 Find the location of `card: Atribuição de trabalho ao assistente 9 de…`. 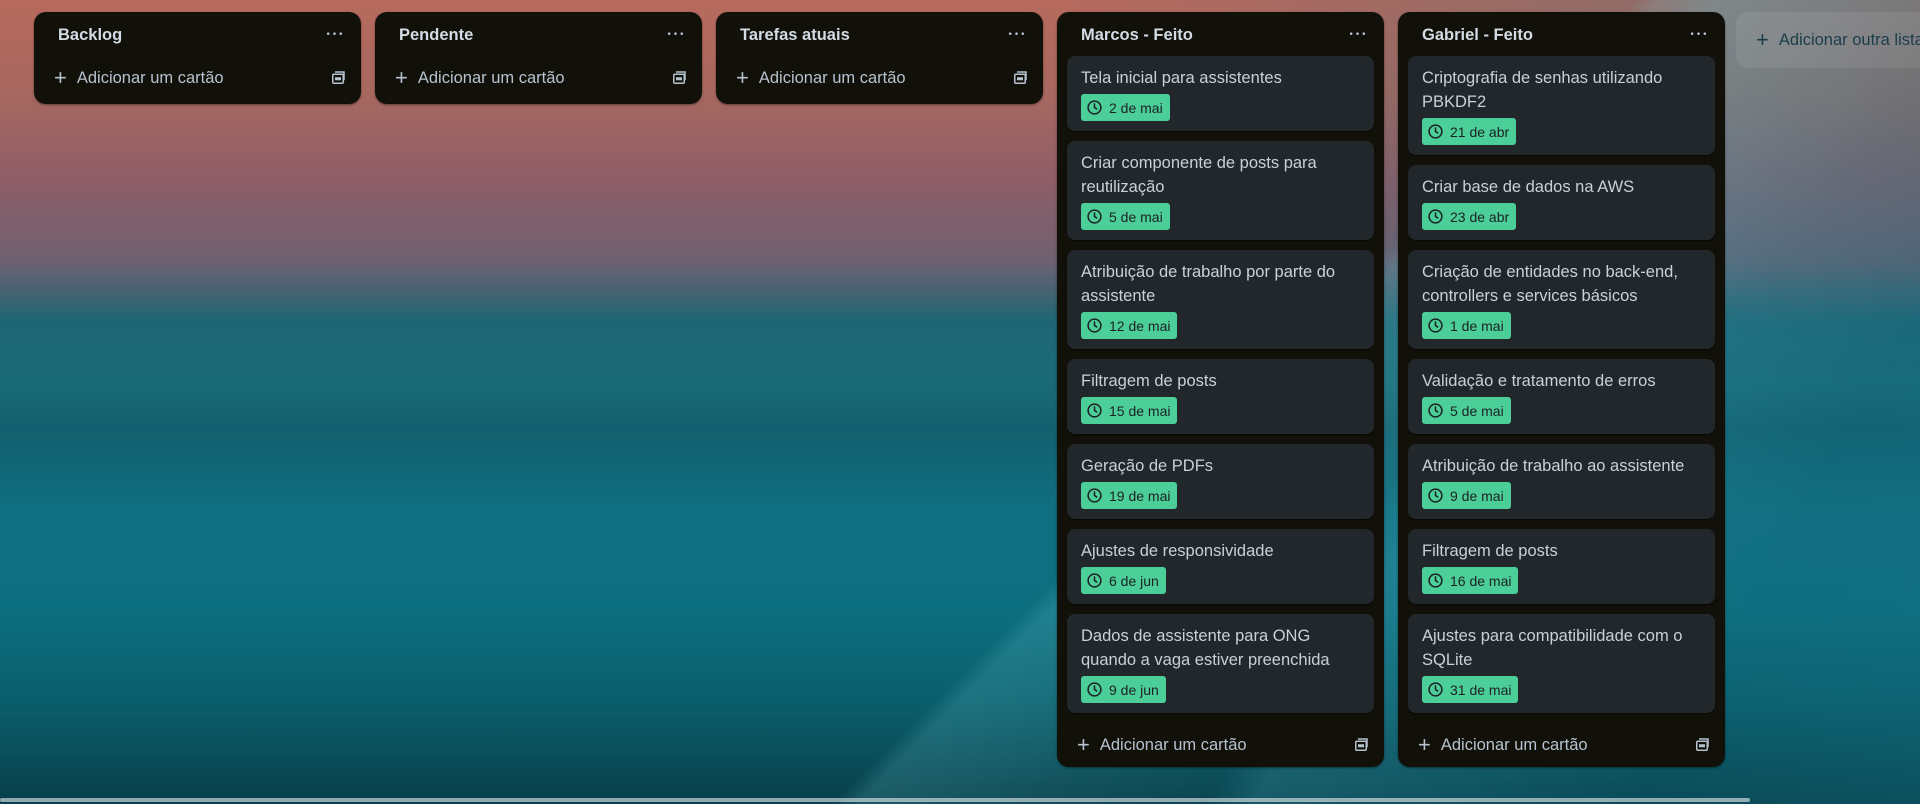

card: Atribuição de trabalho ao assistente 9 de… is located at coordinates (1561, 481).